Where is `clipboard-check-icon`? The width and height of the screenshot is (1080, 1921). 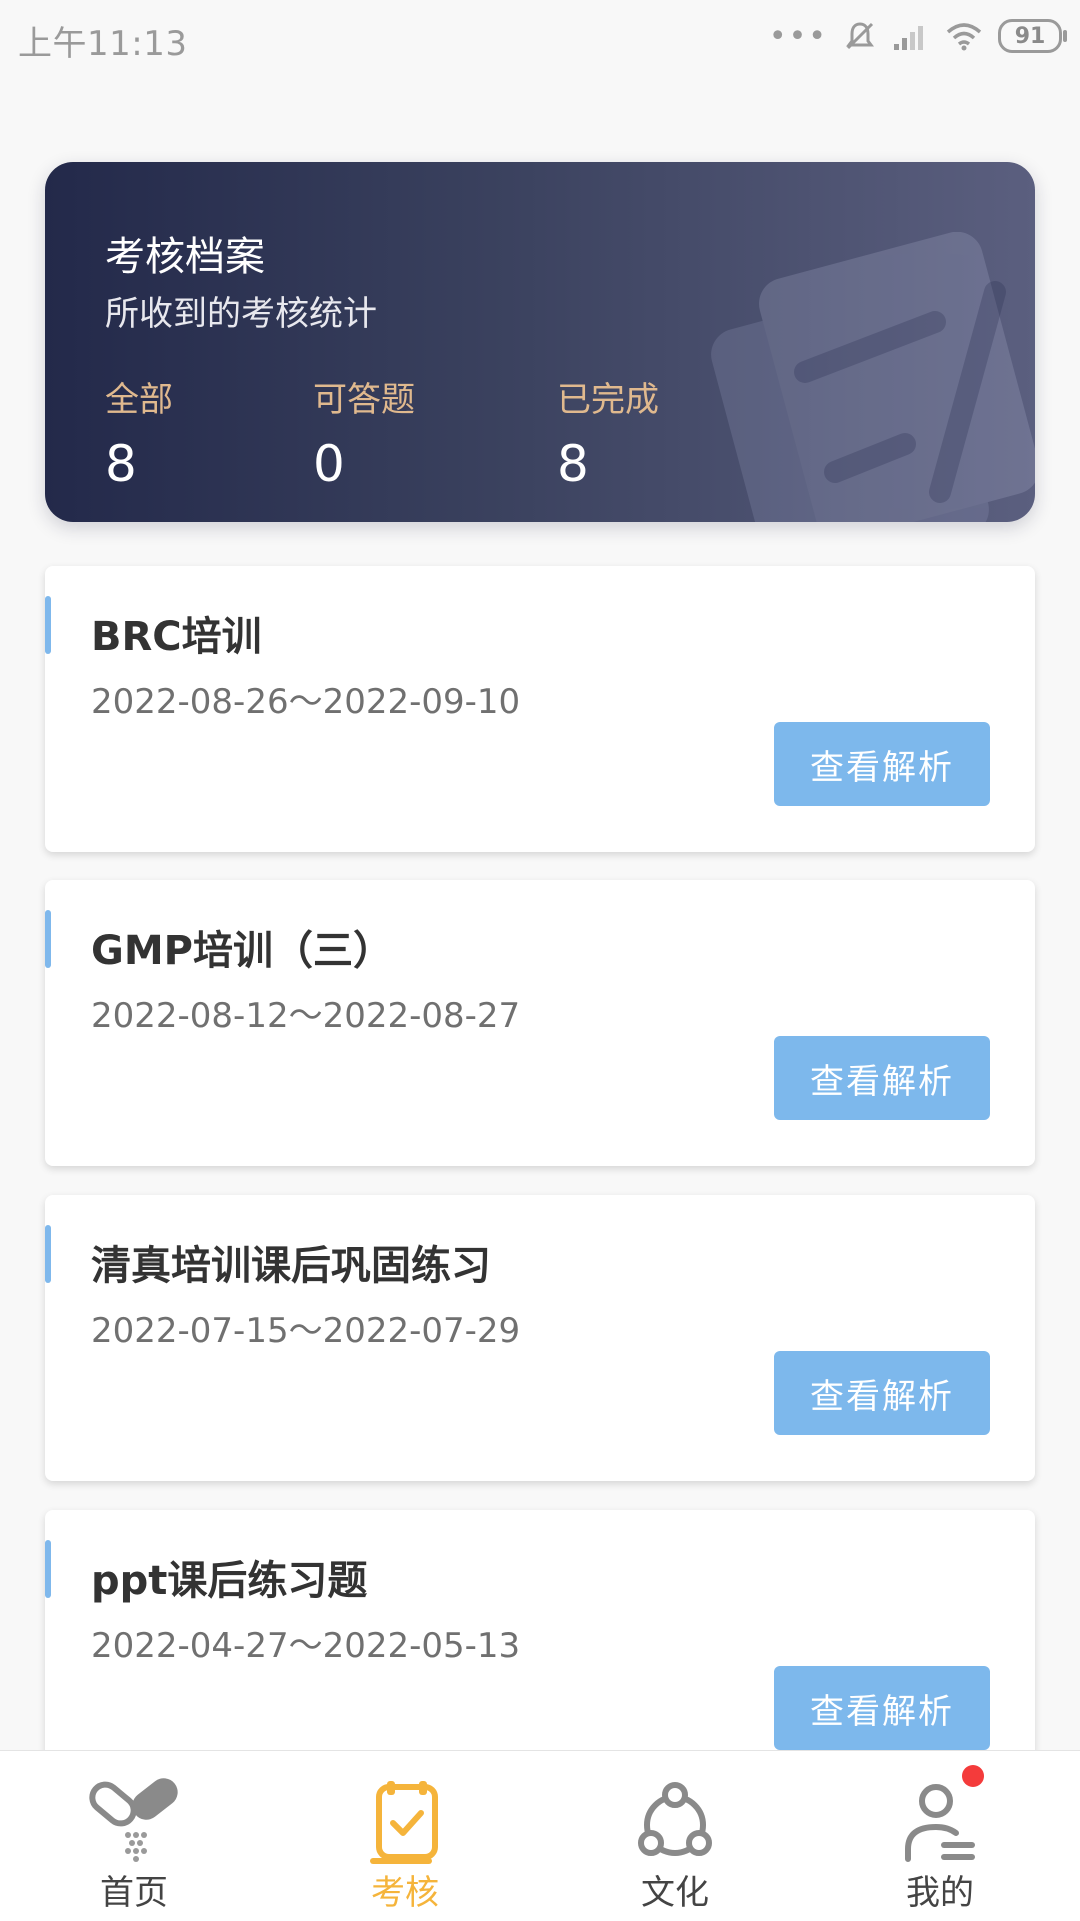
clipboard-check-icon is located at coordinates (404, 1822).